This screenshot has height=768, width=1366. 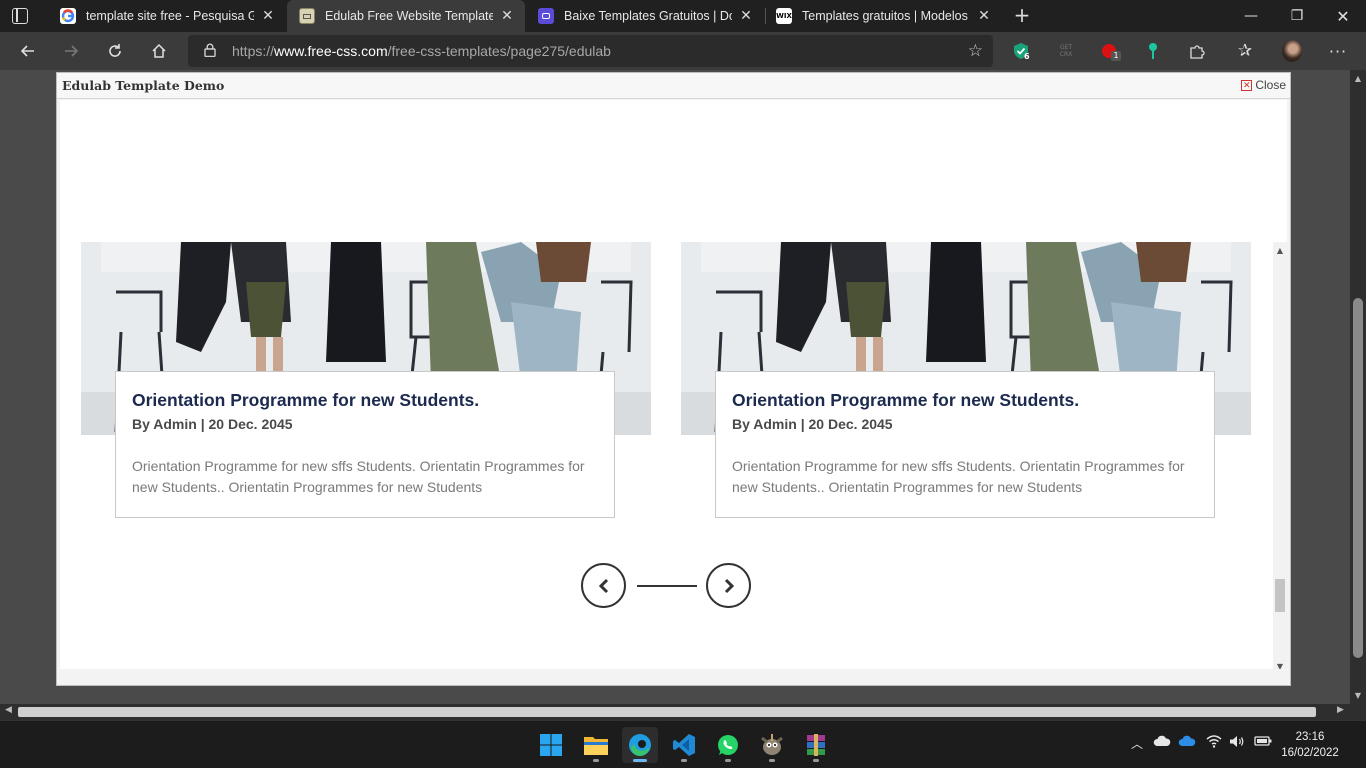 I want to click on close-icon: ✕, so click(x=1247, y=85).